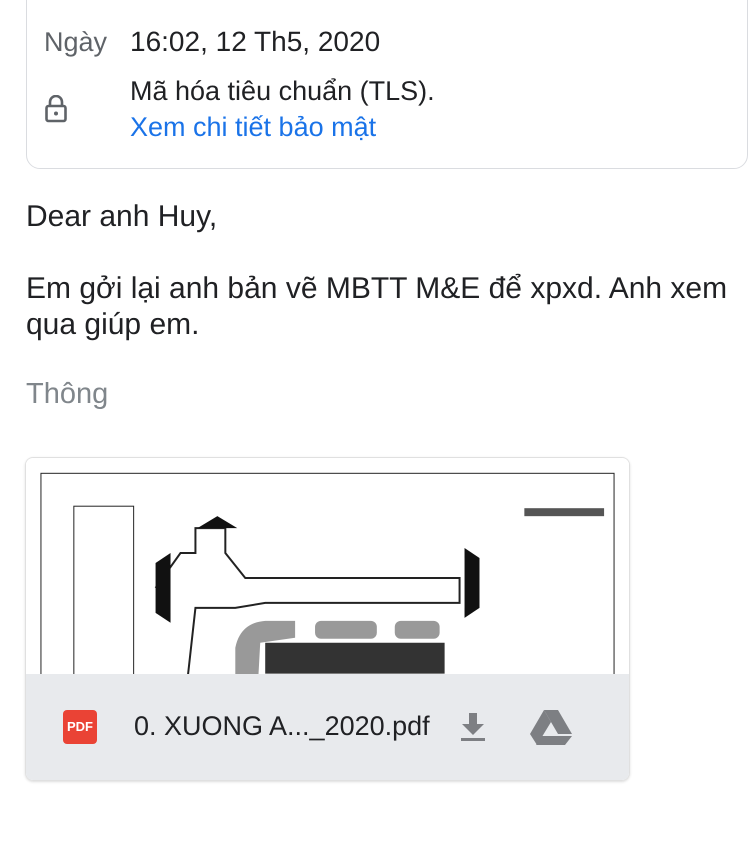 This screenshot has width=750, height=850. Describe the element at coordinates (282, 727) in the screenshot. I see `file-name: 0. XUONG A..._2020.pdf` at that location.